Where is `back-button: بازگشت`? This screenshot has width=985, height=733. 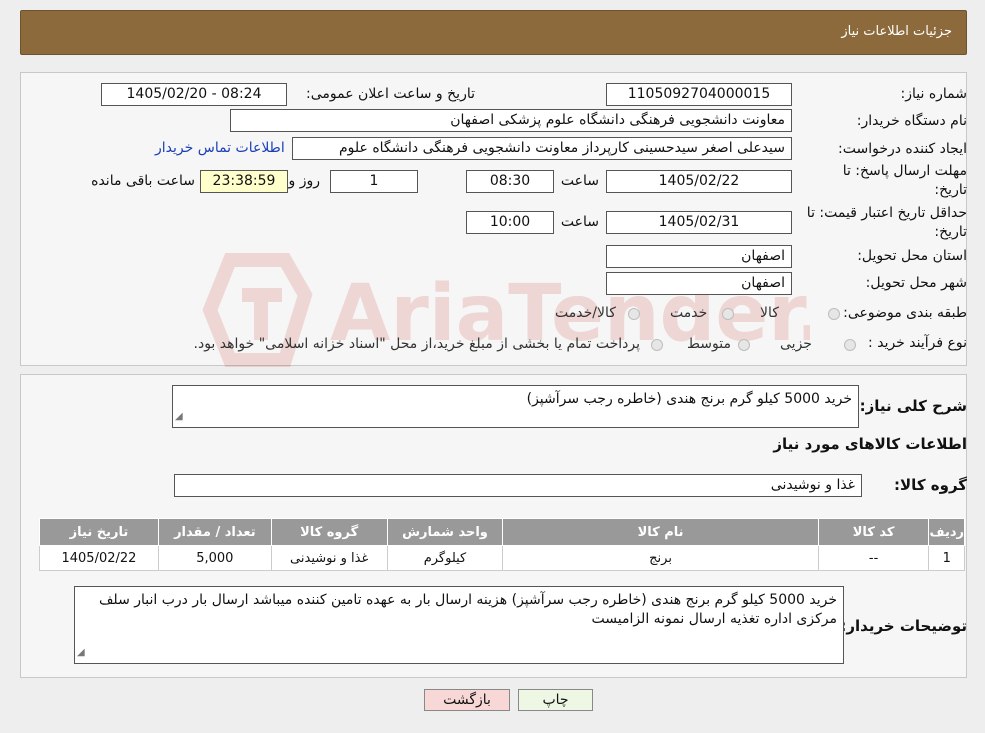
back-button: بازگشت is located at coordinates (467, 700).